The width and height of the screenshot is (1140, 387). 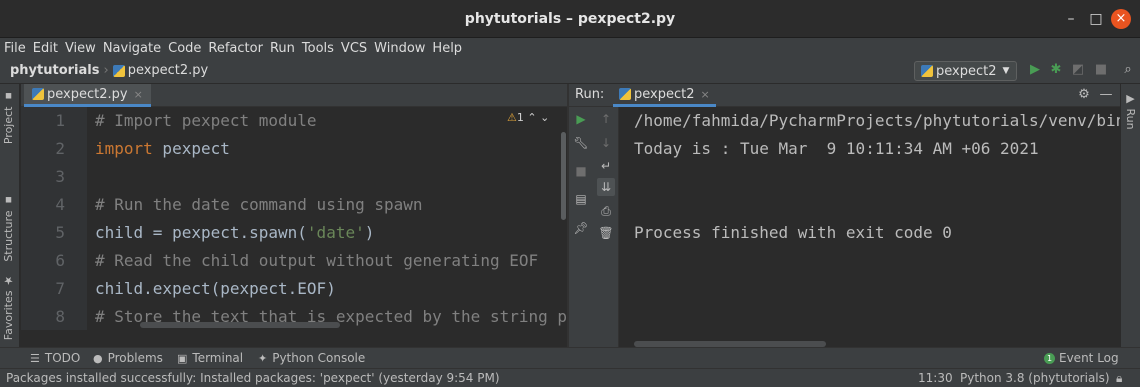 I want to click on arrow-down-icon: ↓, so click(x=606, y=143).